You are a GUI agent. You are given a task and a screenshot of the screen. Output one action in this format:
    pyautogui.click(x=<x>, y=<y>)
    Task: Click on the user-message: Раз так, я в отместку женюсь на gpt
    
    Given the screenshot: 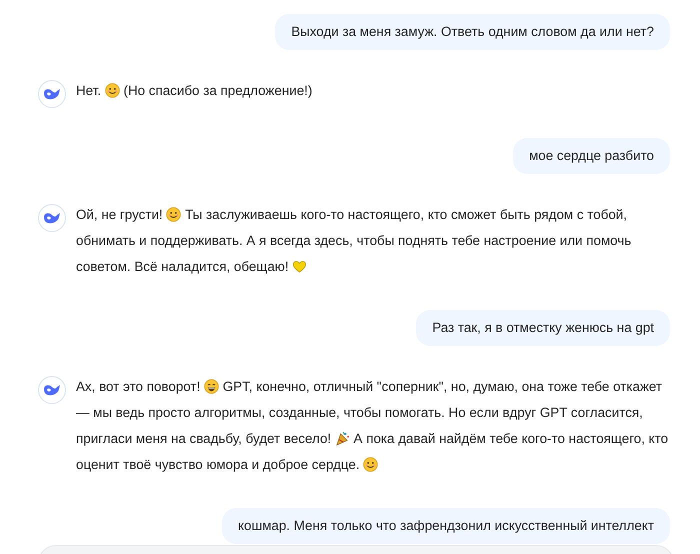 What is the action you would take?
    pyautogui.click(x=543, y=328)
    